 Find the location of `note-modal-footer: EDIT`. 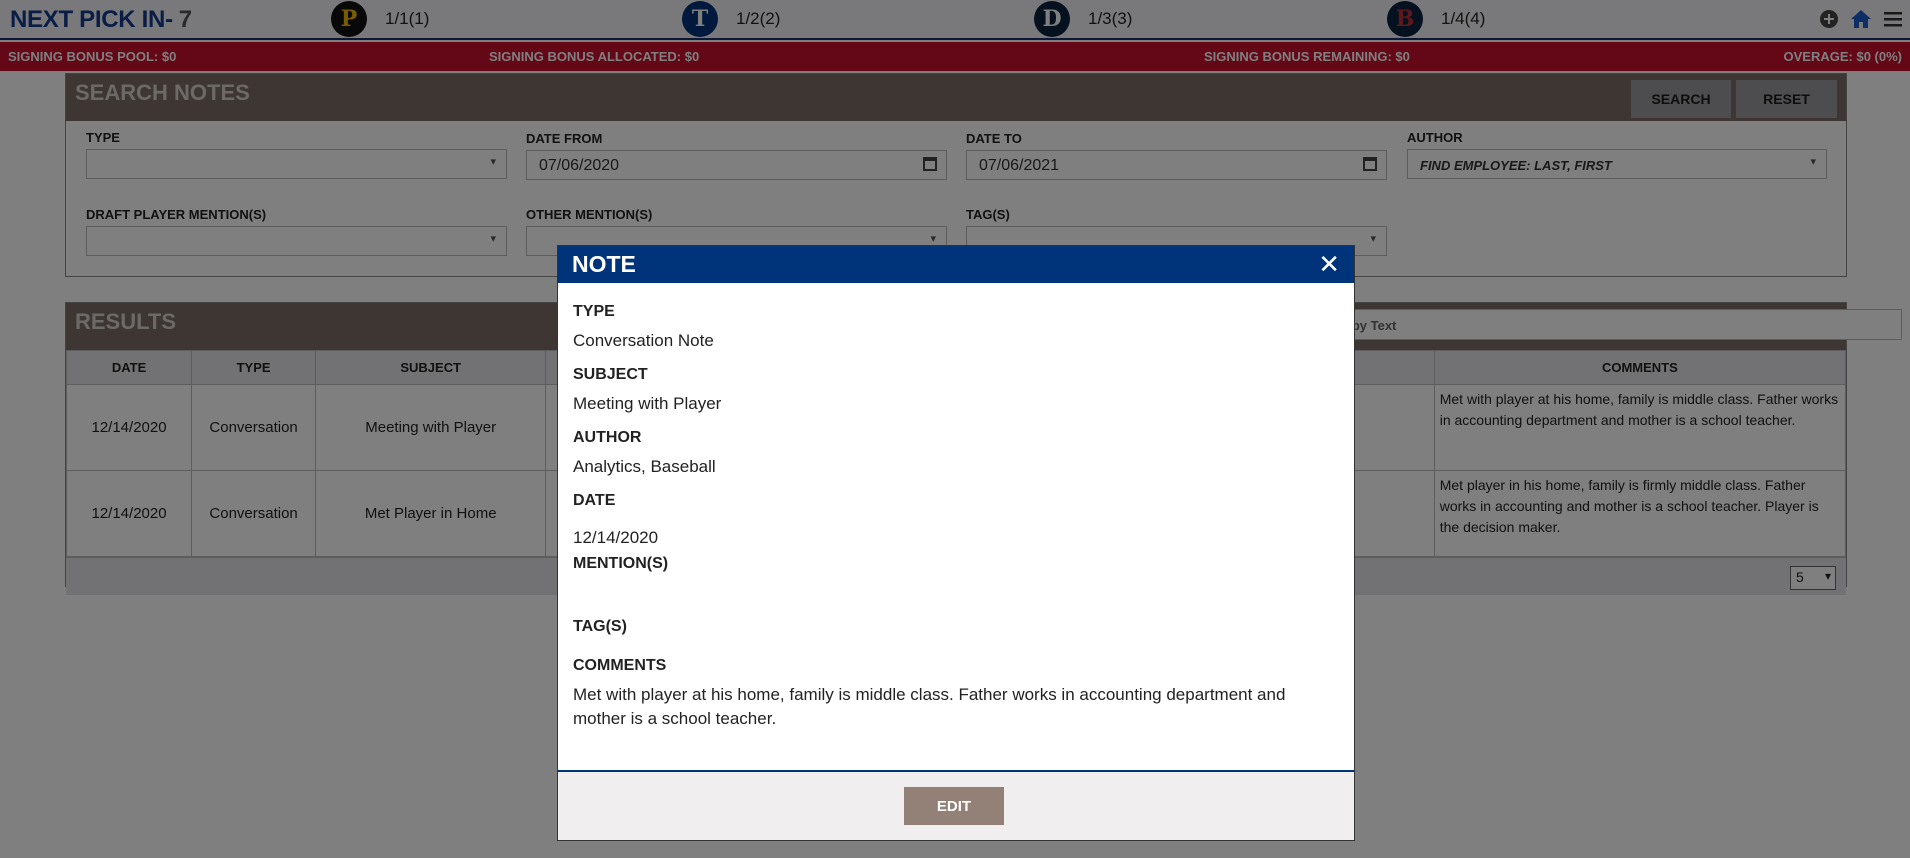

note-modal-footer: EDIT is located at coordinates (956, 805).